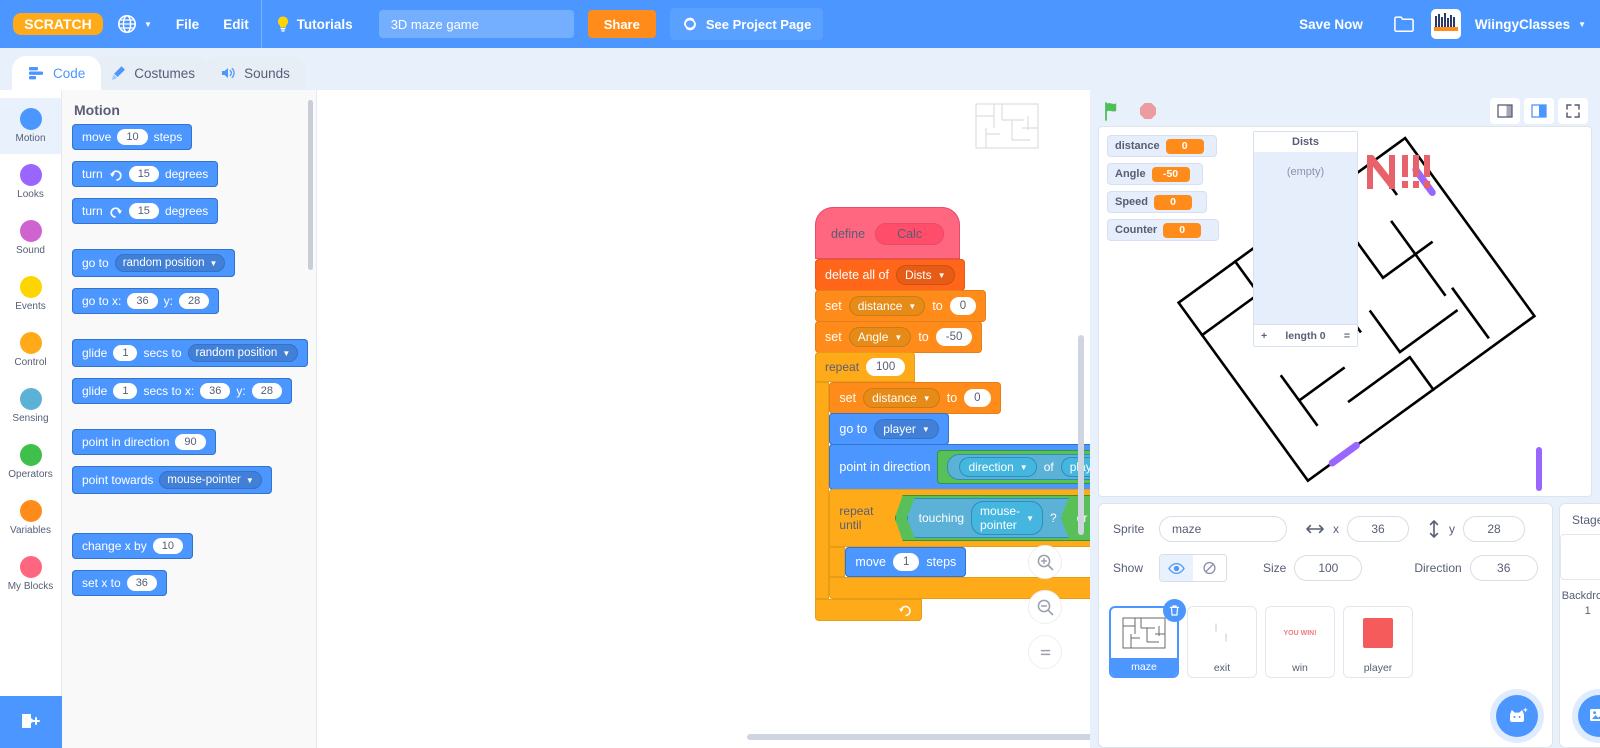 This screenshot has width=1600, height=748. What do you see at coordinates (132, 546) in the screenshot?
I see `palette-block-change-x-by: change x by 10` at bounding box center [132, 546].